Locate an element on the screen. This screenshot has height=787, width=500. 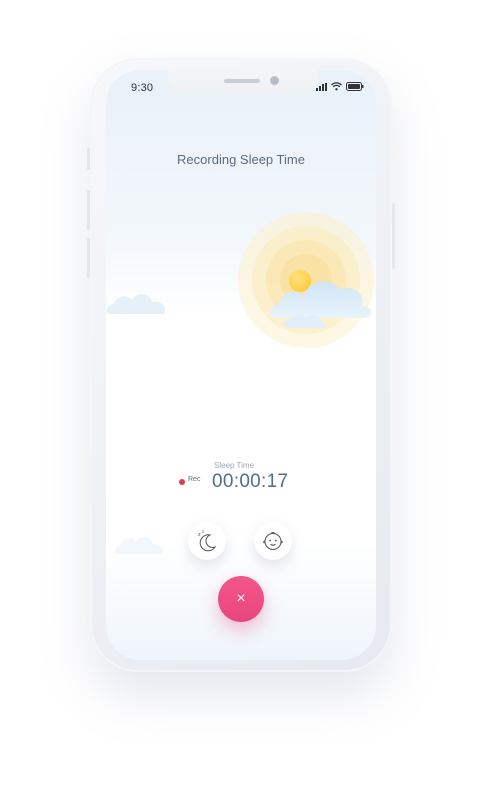
sleep-mode-button: z z is located at coordinates (207, 541).